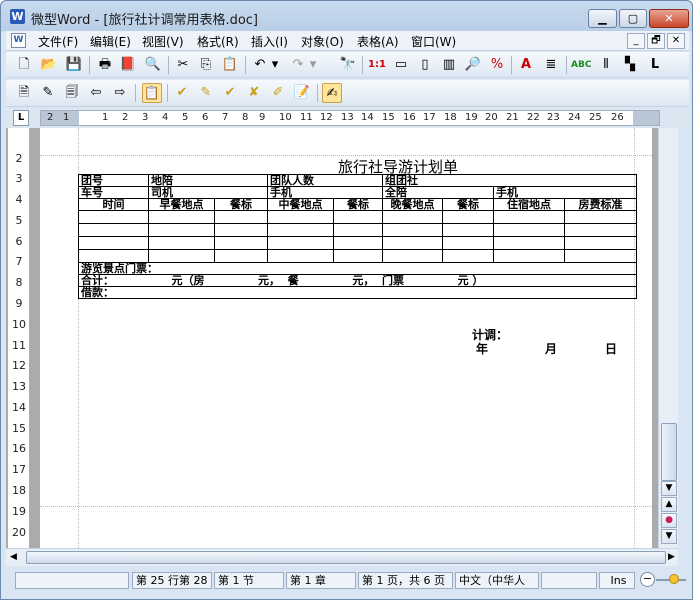  What do you see at coordinates (633, 18) in the screenshot?
I see `maximize-button: ▢` at bounding box center [633, 18].